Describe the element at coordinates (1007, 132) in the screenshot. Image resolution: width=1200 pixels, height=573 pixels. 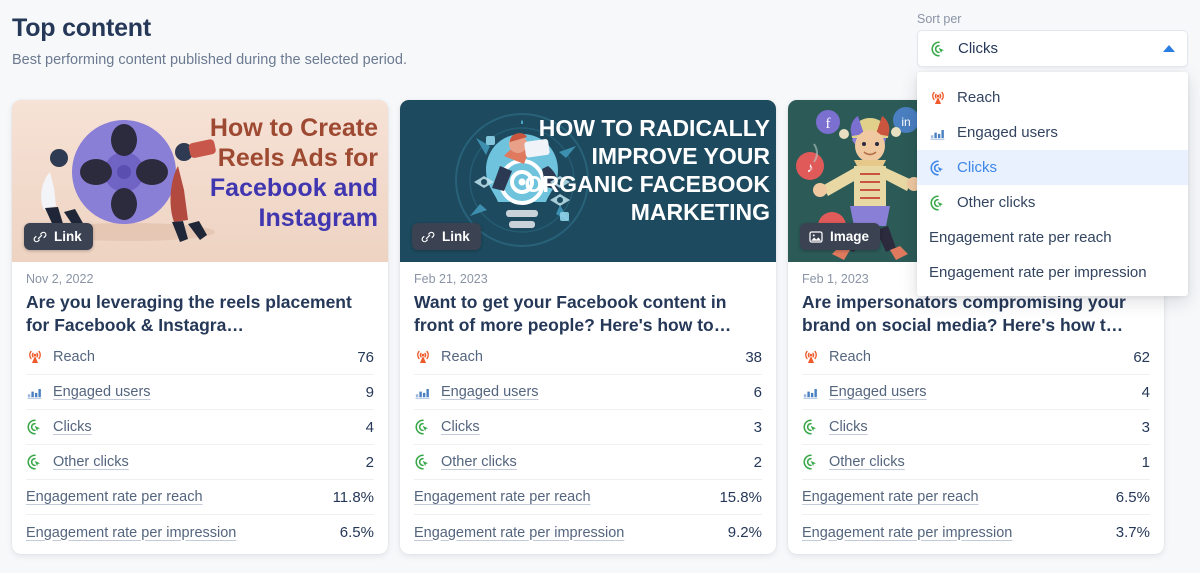
I see `sort-option-label: Engaged users` at that location.